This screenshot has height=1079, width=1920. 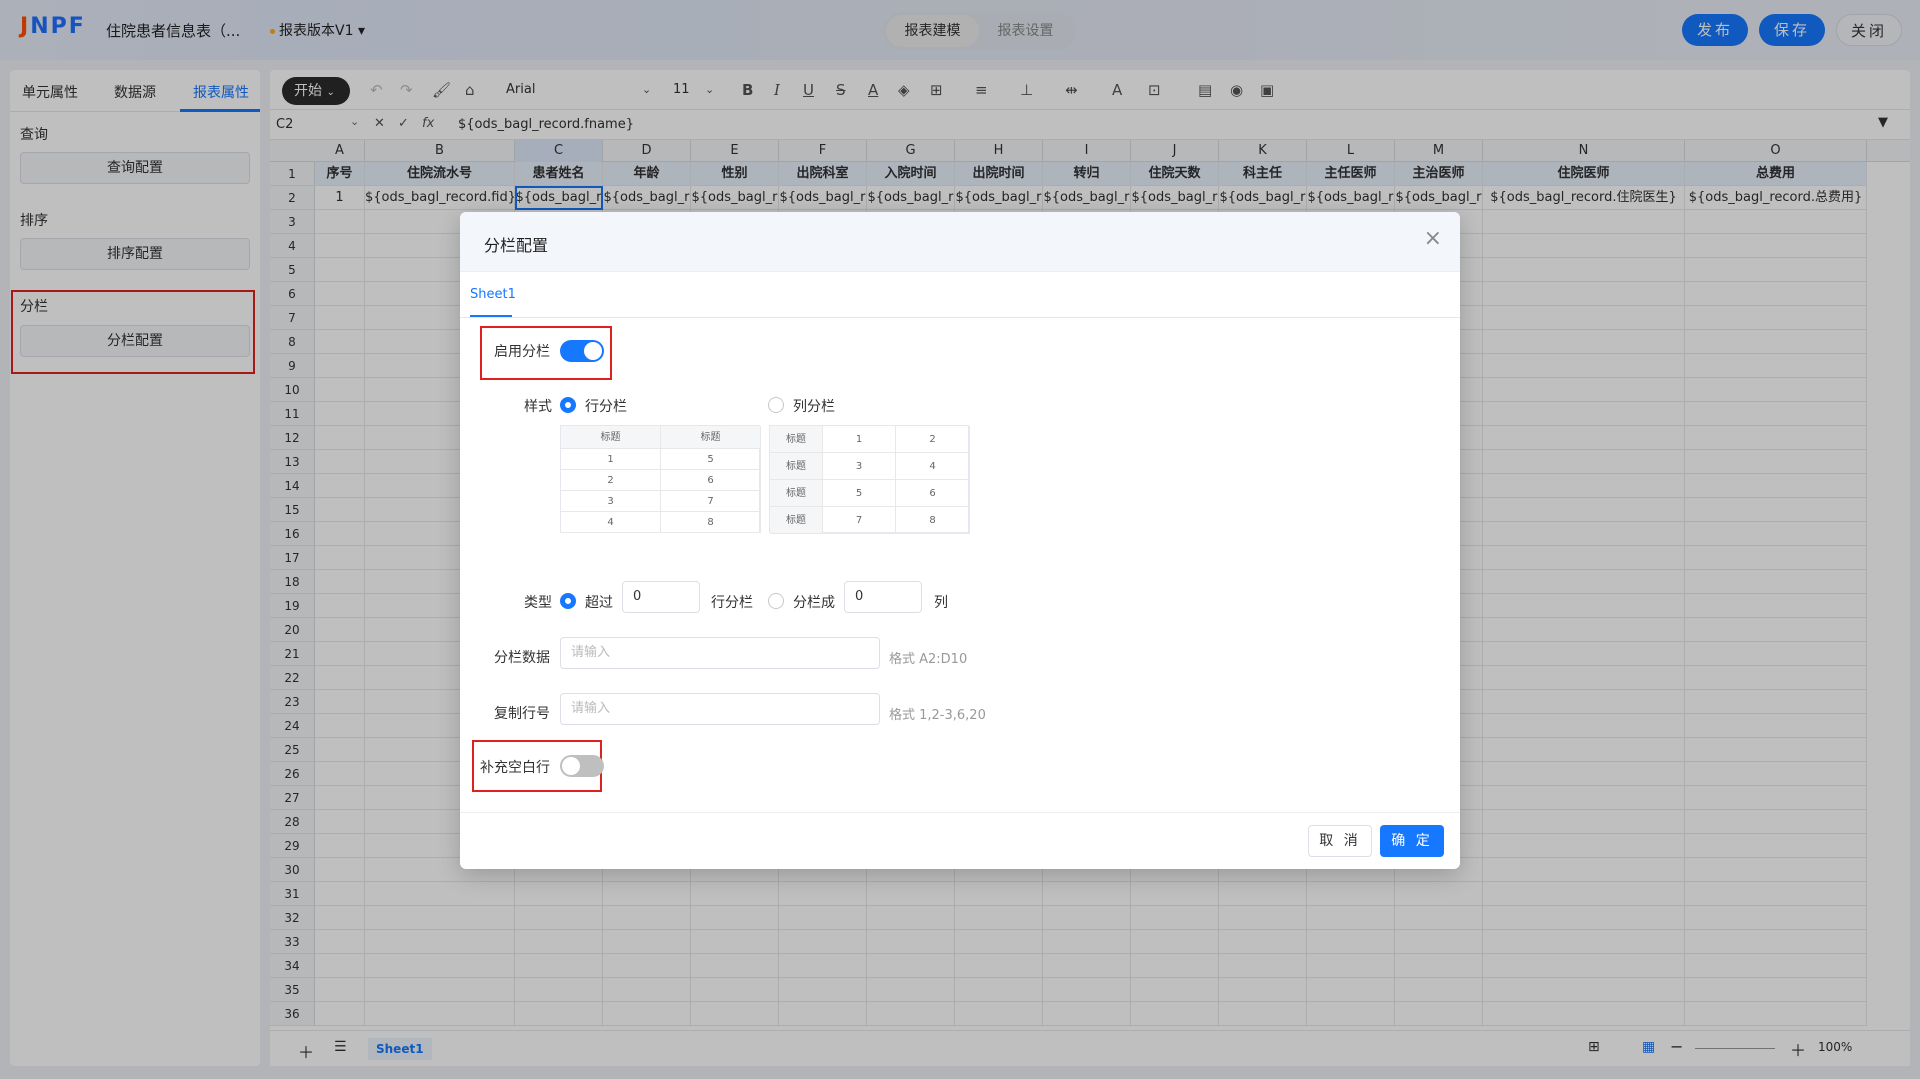 What do you see at coordinates (776, 405) in the screenshot?
I see `col-column-radio` at bounding box center [776, 405].